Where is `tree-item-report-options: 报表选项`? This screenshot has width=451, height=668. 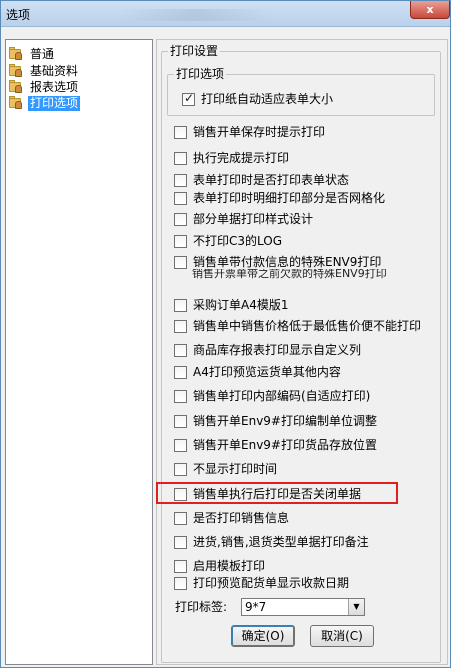 tree-item-report-options: 报表选项 is located at coordinates (80, 87).